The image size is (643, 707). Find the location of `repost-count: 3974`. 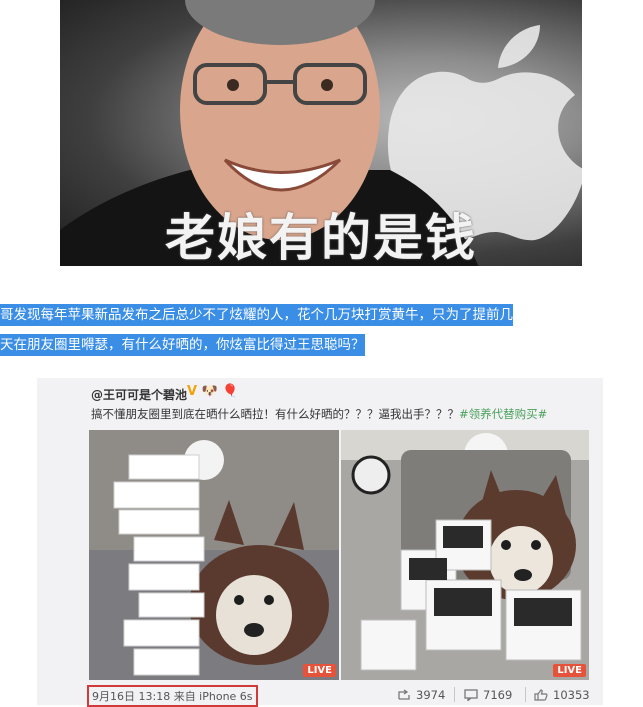

repost-count: 3974 is located at coordinates (431, 695).